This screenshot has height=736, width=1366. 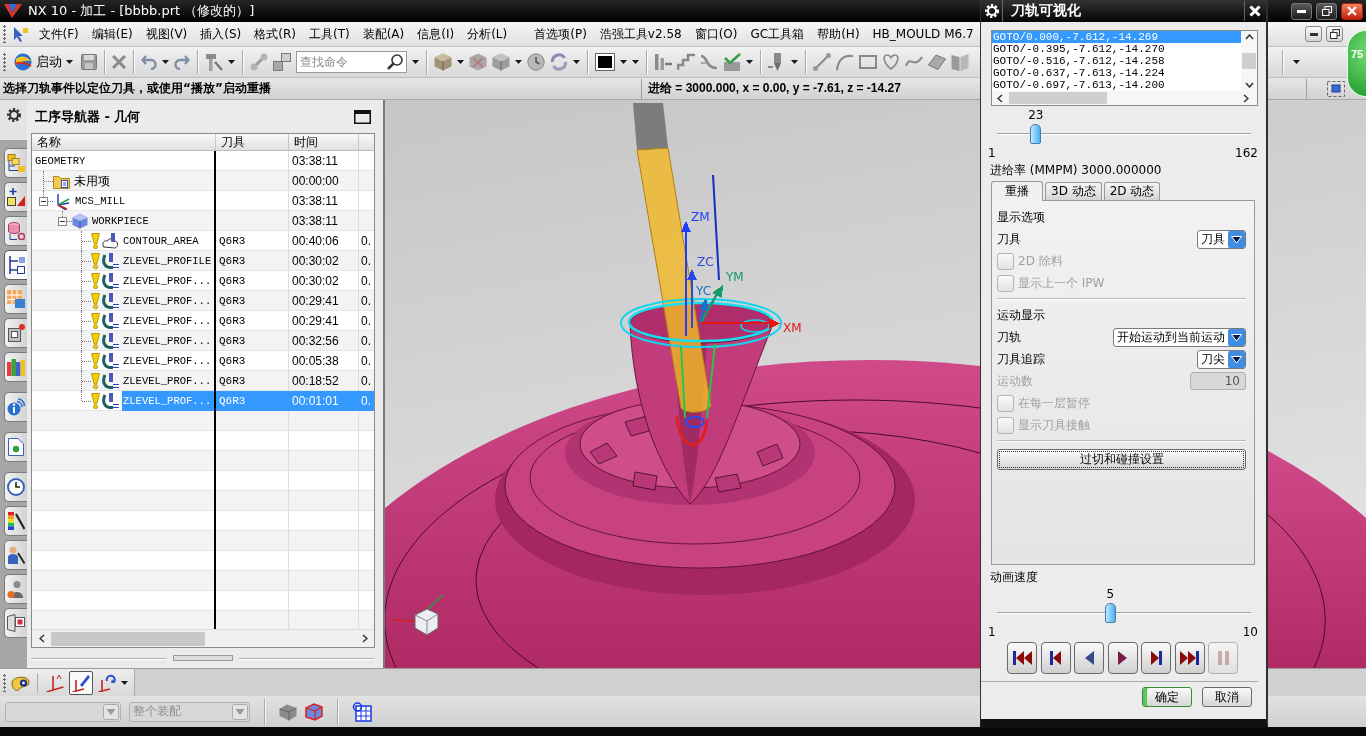 I want to click on menu-item: 分析(L), so click(x=487, y=34).